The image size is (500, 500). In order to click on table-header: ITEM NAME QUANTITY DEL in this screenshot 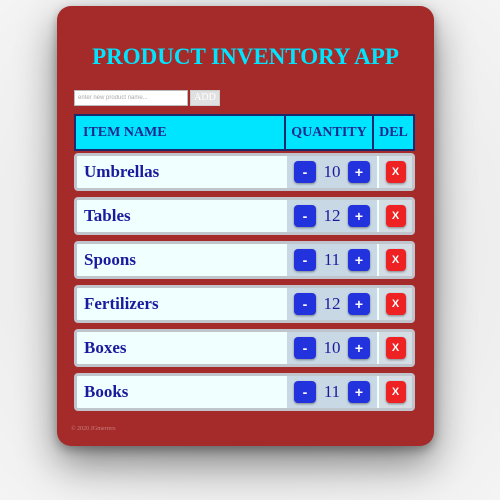, I will do `click(244, 132)`.